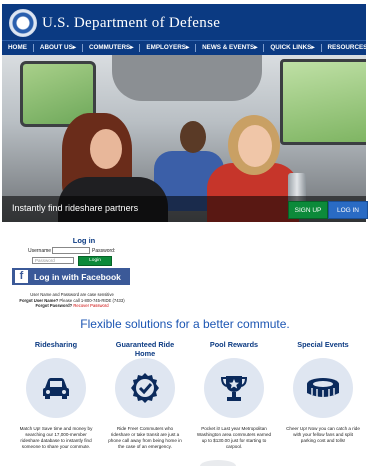  Describe the element at coordinates (84, 240) in the screenshot. I see `login-title: Log in` at that location.